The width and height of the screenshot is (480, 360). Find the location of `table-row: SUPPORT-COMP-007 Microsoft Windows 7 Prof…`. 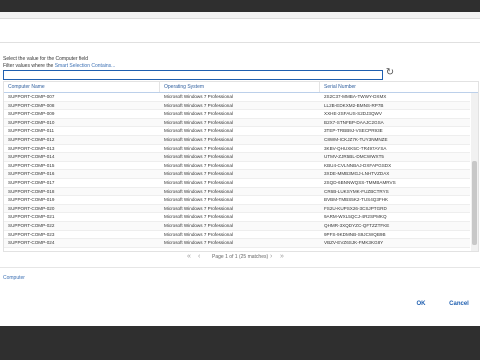

table-row: SUPPORT-COMP-007 Microsoft Windows 7 Prof… is located at coordinates (237, 97).